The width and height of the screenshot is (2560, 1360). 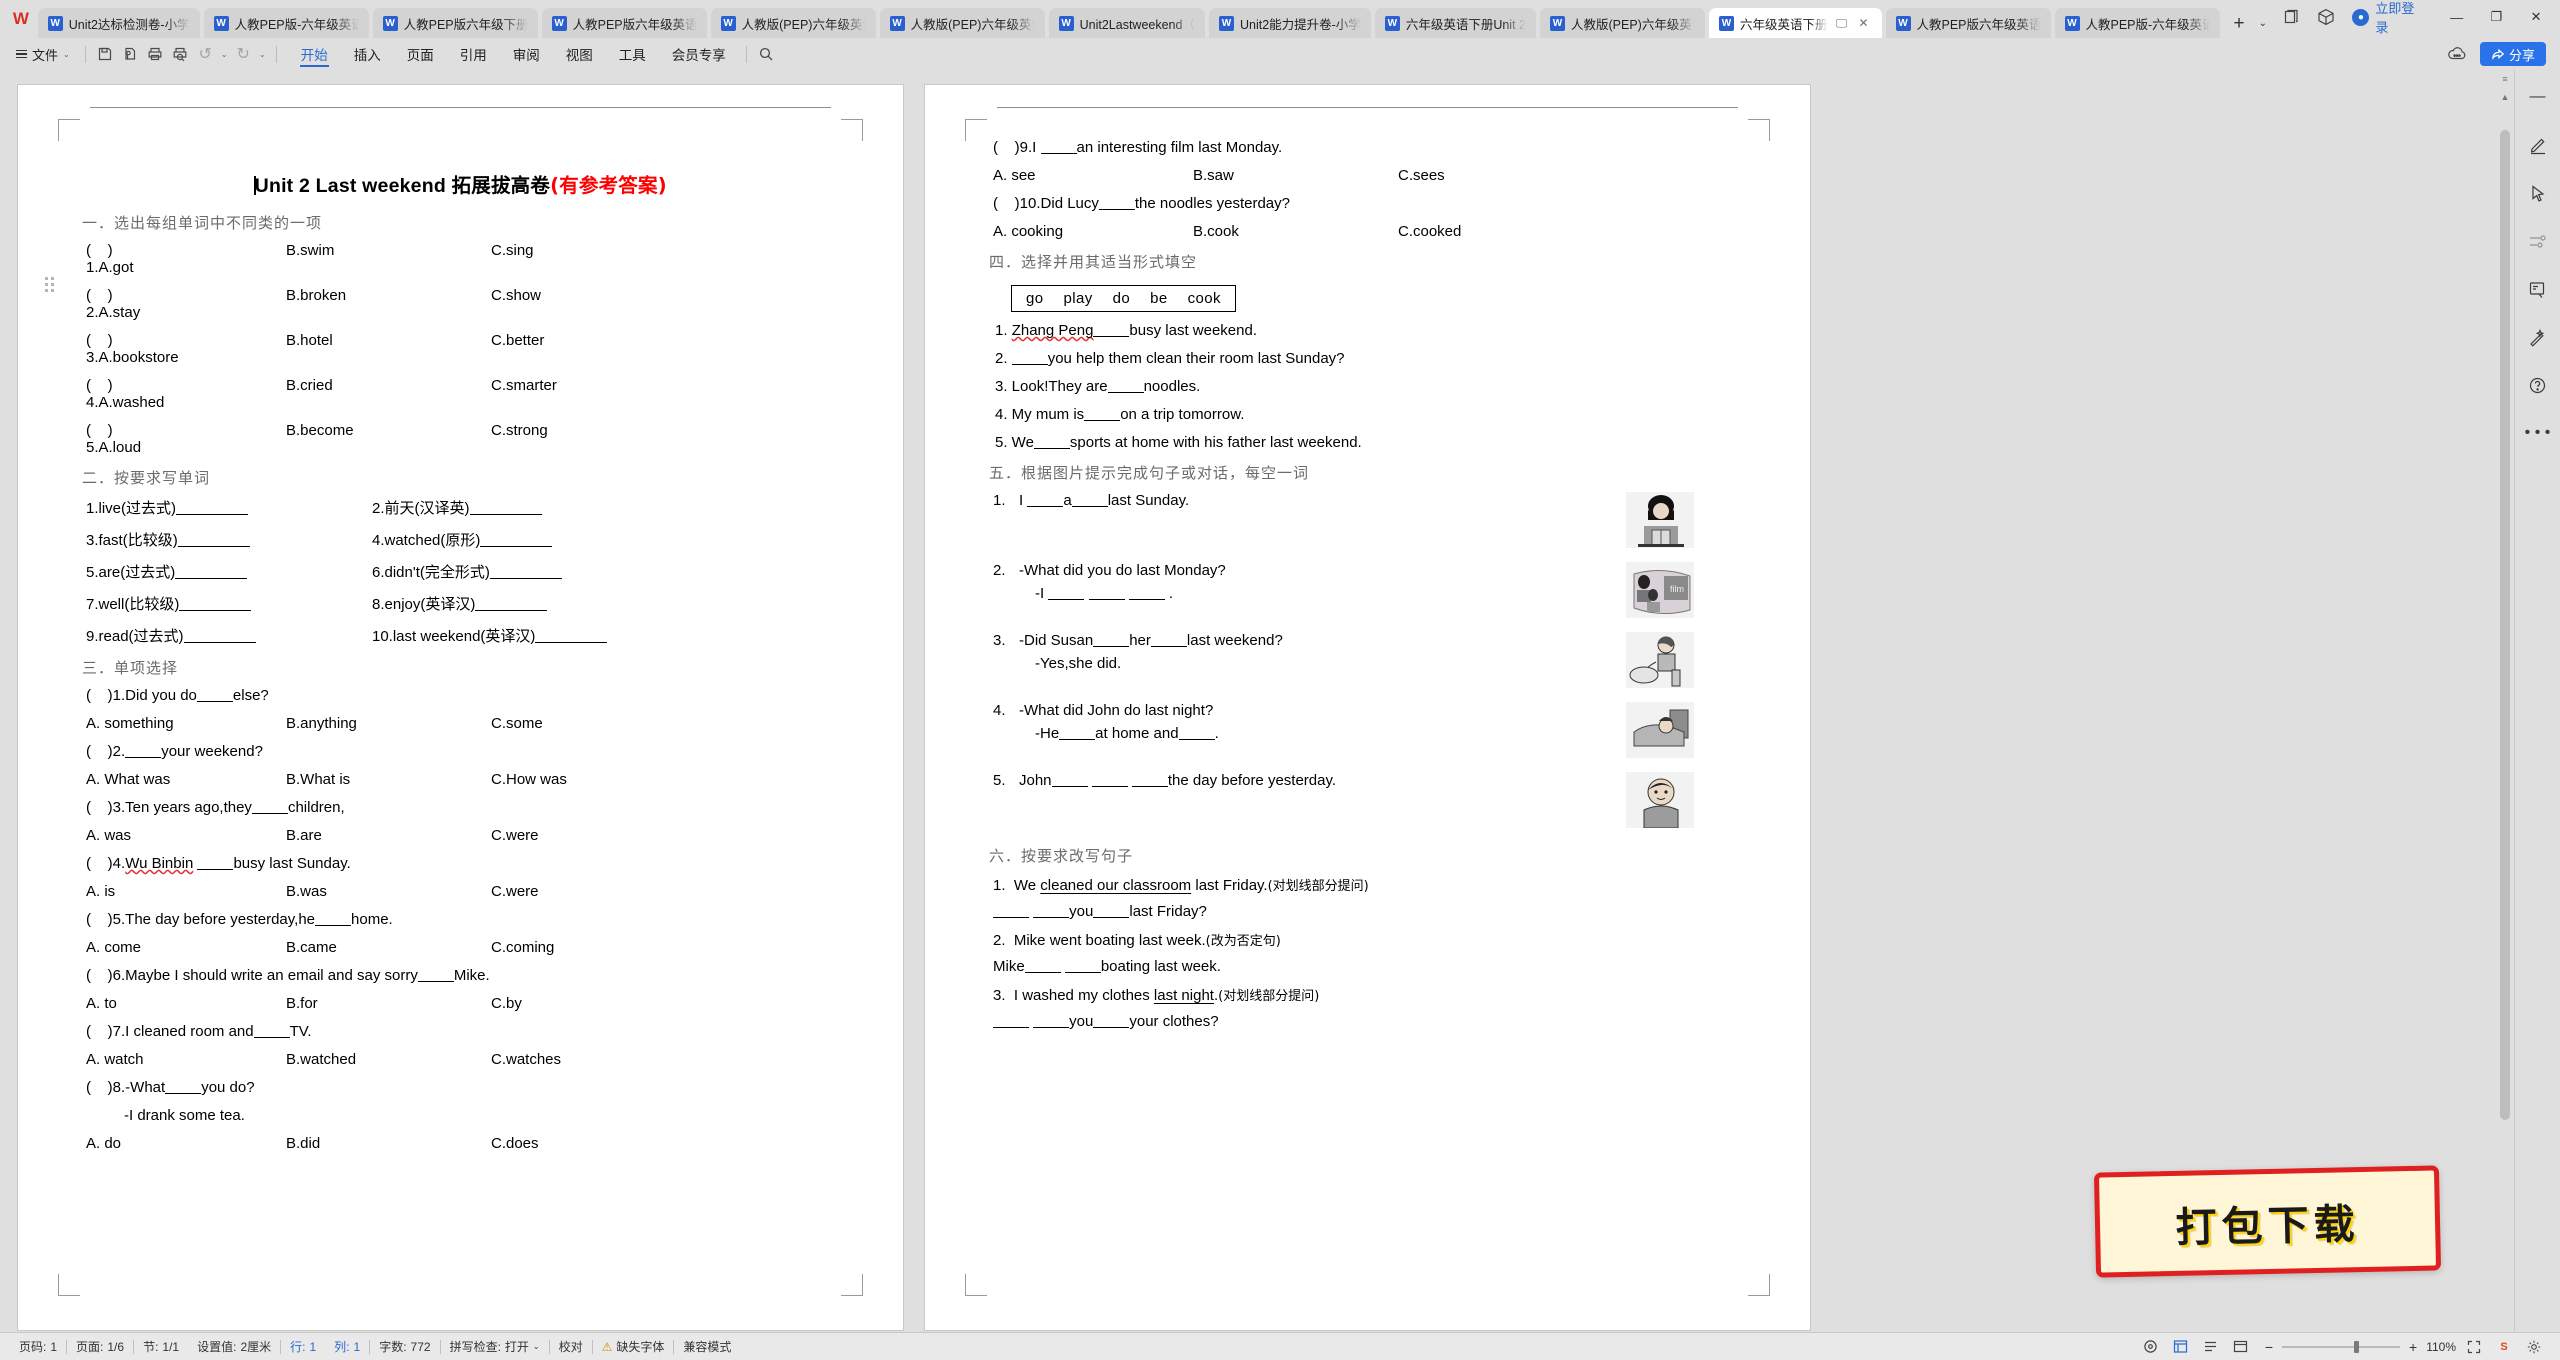 I want to click on zoom-slider-knob, so click(x=2356, y=1346).